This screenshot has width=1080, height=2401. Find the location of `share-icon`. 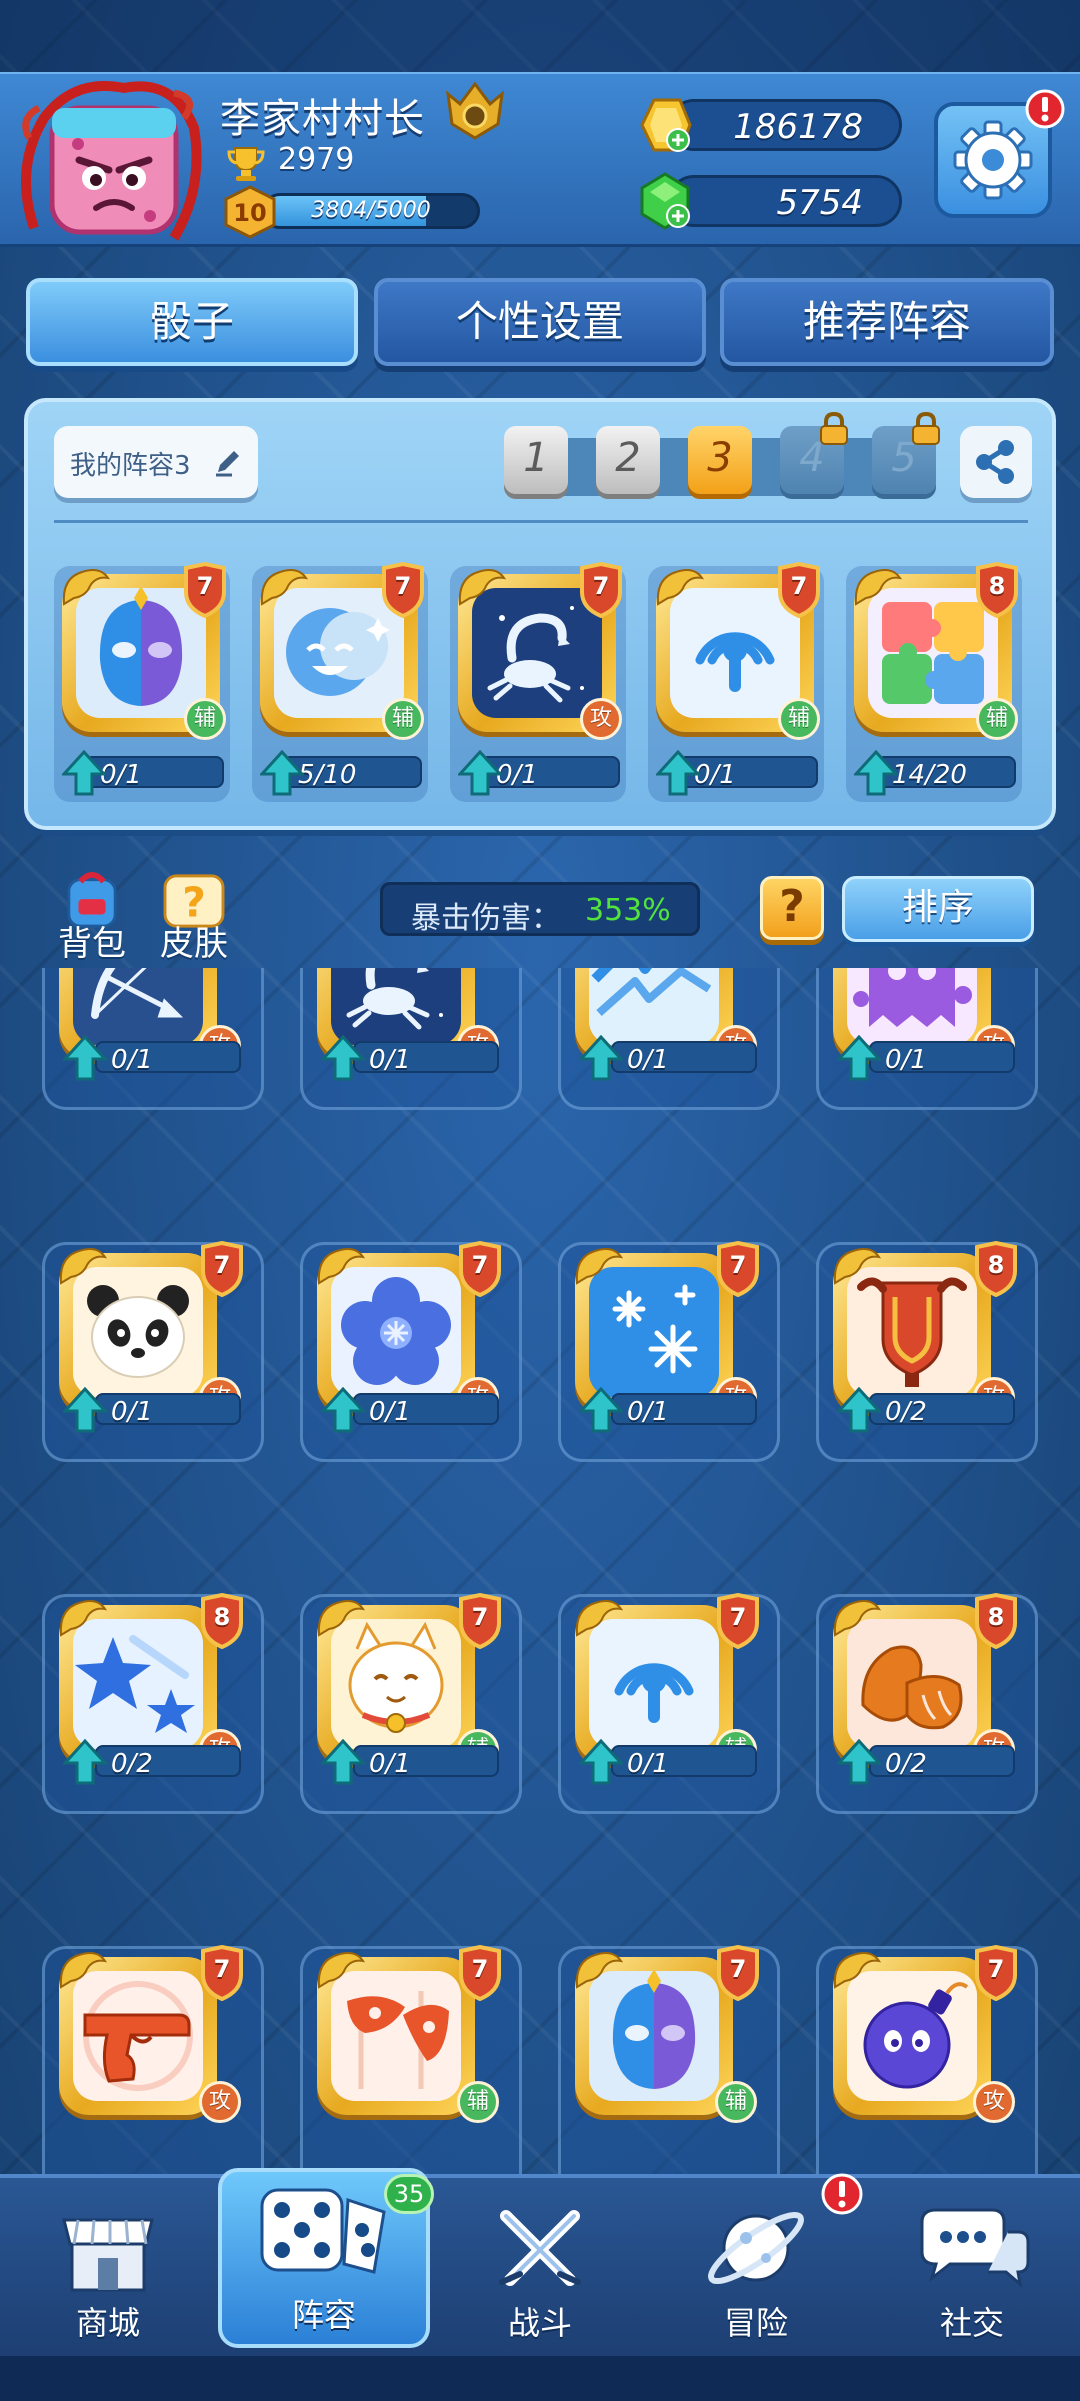

share-icon is located at coordinates (995, 462).